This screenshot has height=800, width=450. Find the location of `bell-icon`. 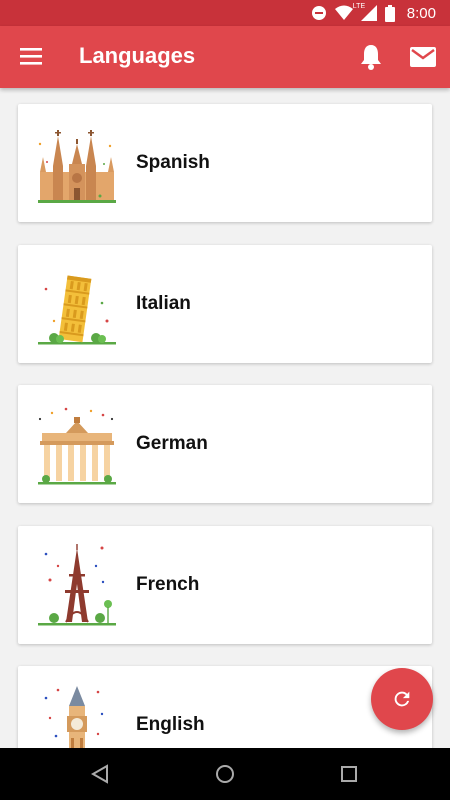

bell-icon is located at coordinates (371, 57).